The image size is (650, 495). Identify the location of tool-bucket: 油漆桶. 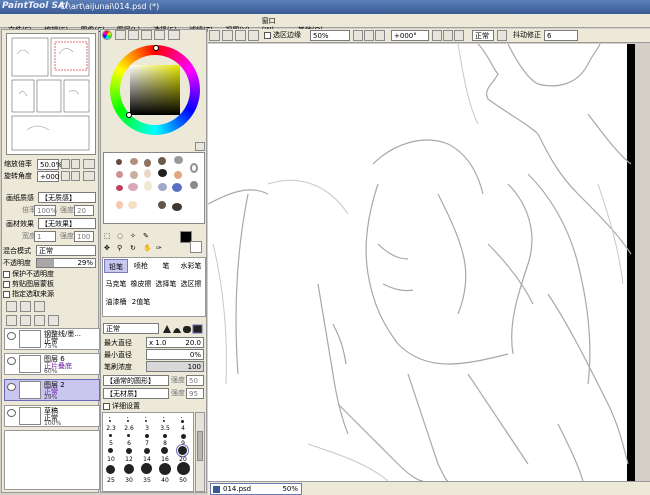
(116, 302).